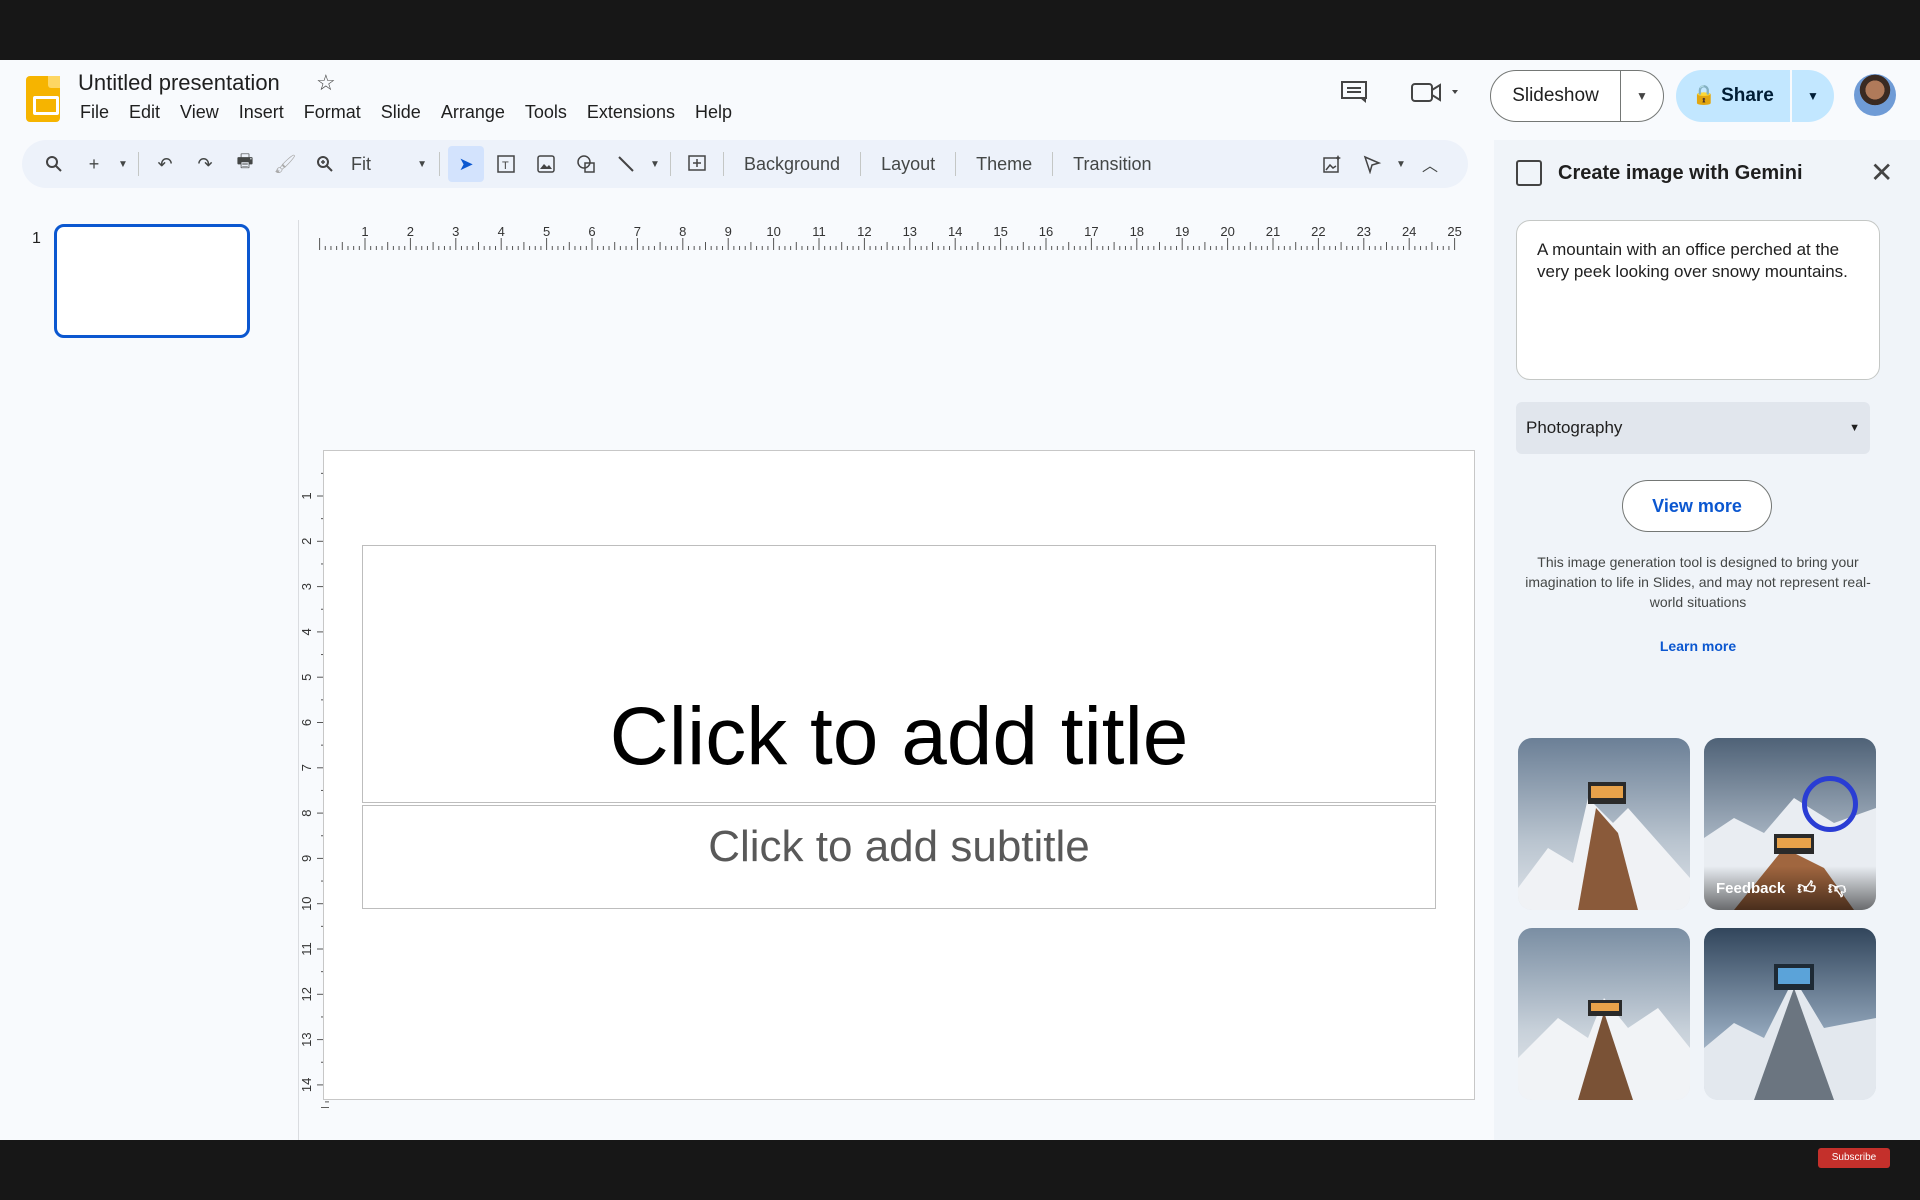 This screenshot has height=1200, width=1920. I want to click on ruler-label: 16, so click(1046, 231).